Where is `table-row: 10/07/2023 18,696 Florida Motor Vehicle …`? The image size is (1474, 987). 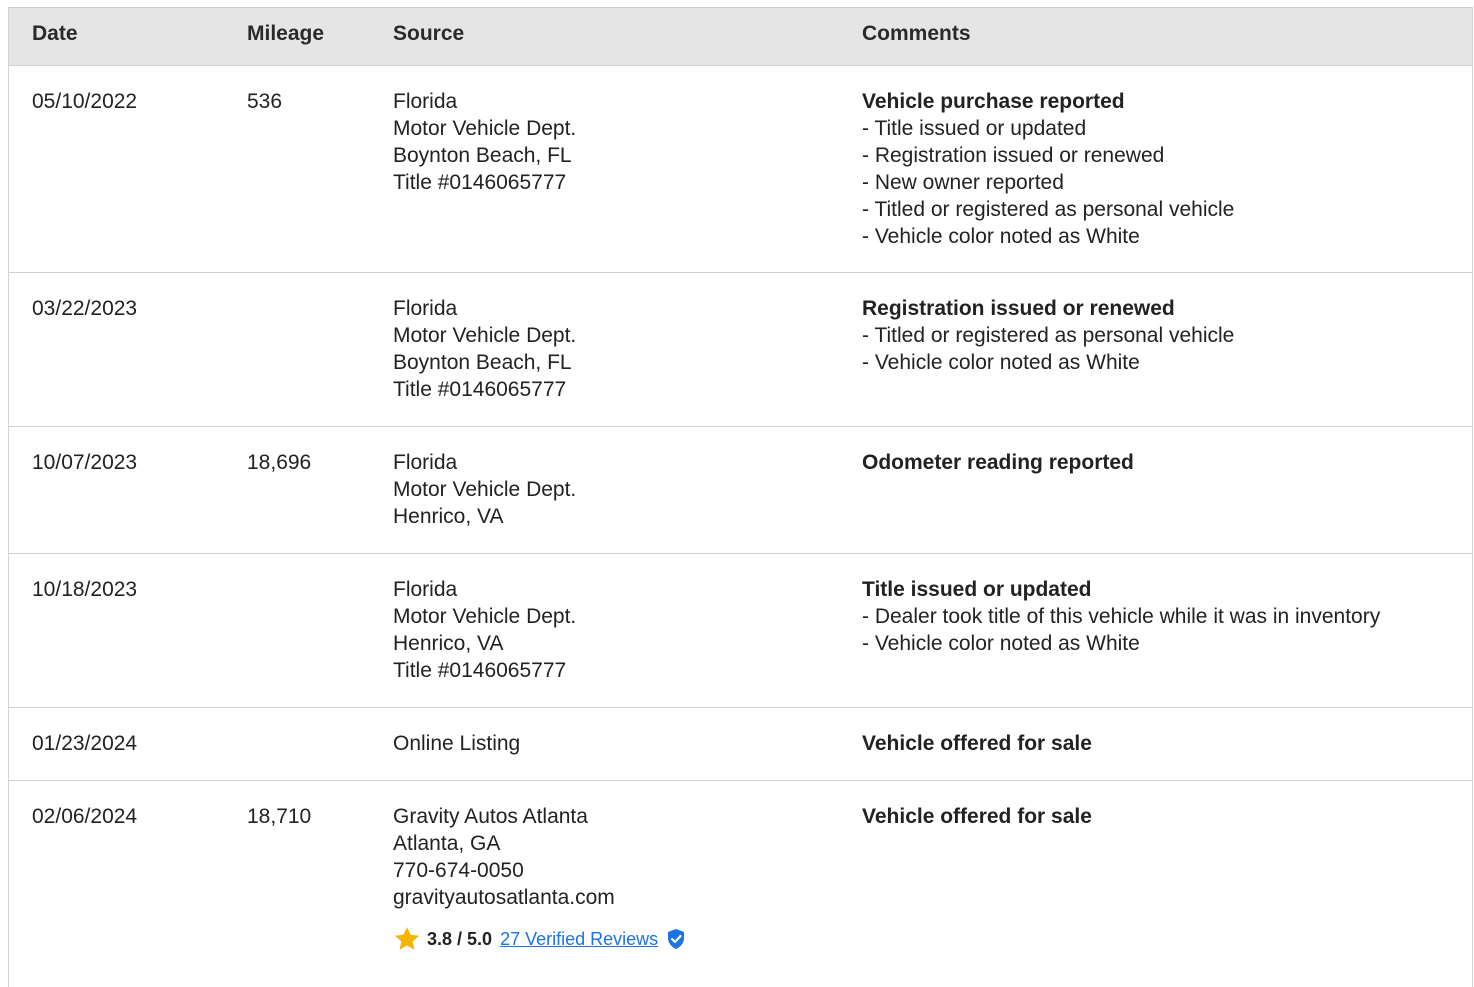 table-row: 10/07/2023 18,696 Florida Motor Vehicle … is located at coordinates (740, 490).